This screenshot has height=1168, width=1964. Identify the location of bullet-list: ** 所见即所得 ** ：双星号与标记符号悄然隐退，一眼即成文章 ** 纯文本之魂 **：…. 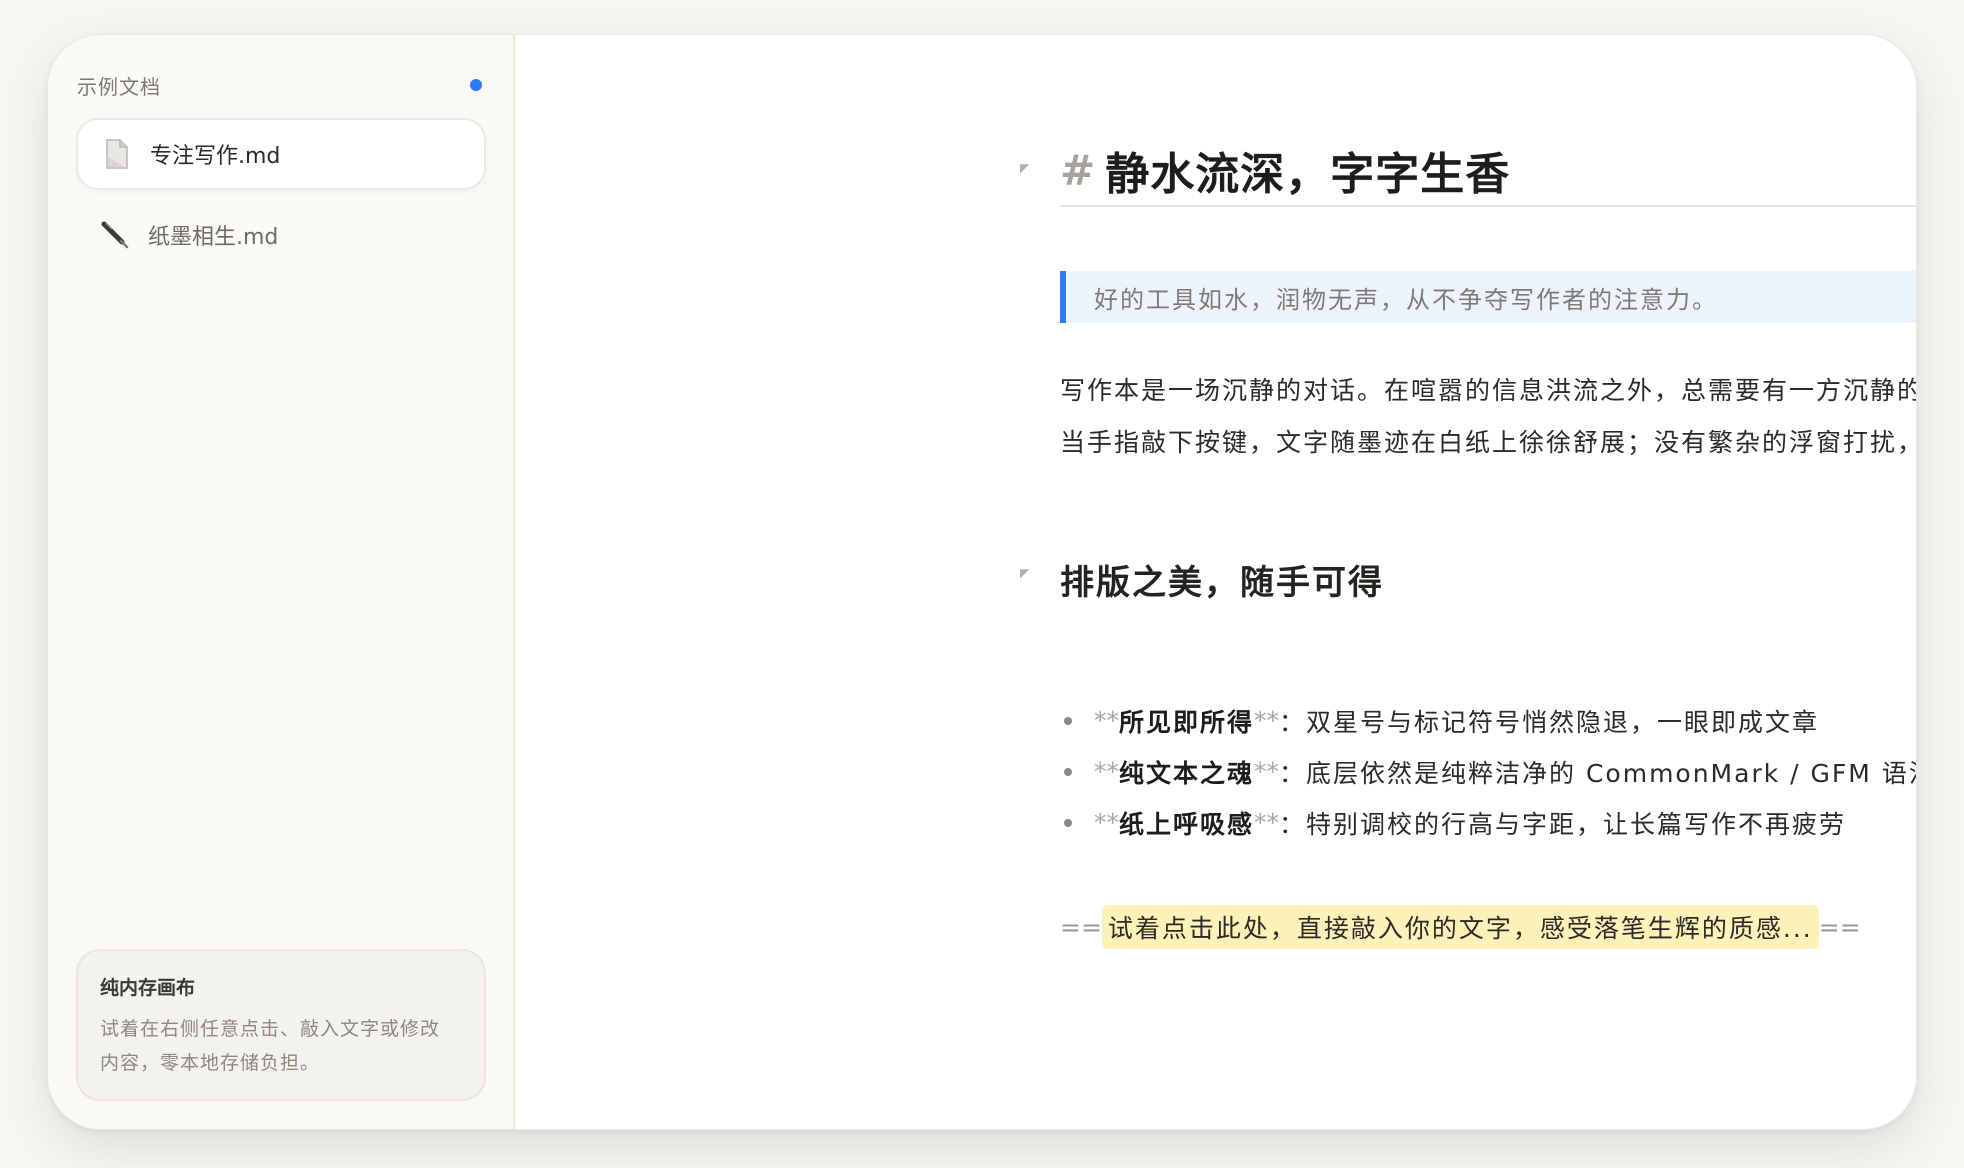
(1488, 771).